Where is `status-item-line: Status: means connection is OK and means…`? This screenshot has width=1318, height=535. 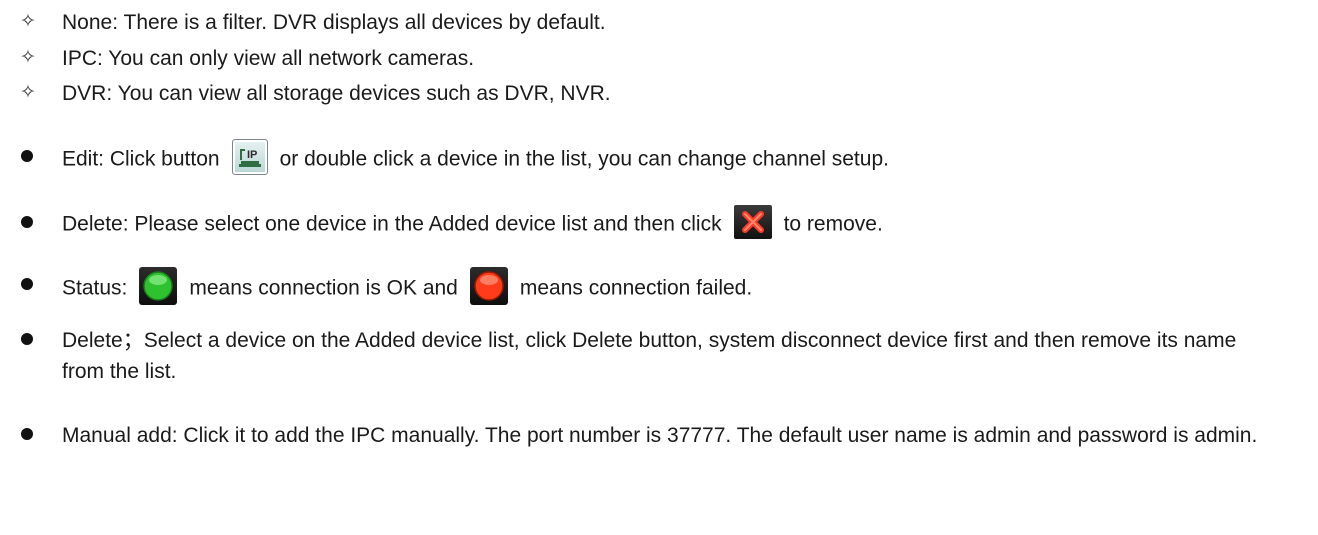
status-item-line: Status: means connection is OK and means… is located at coordinates (680, 287).